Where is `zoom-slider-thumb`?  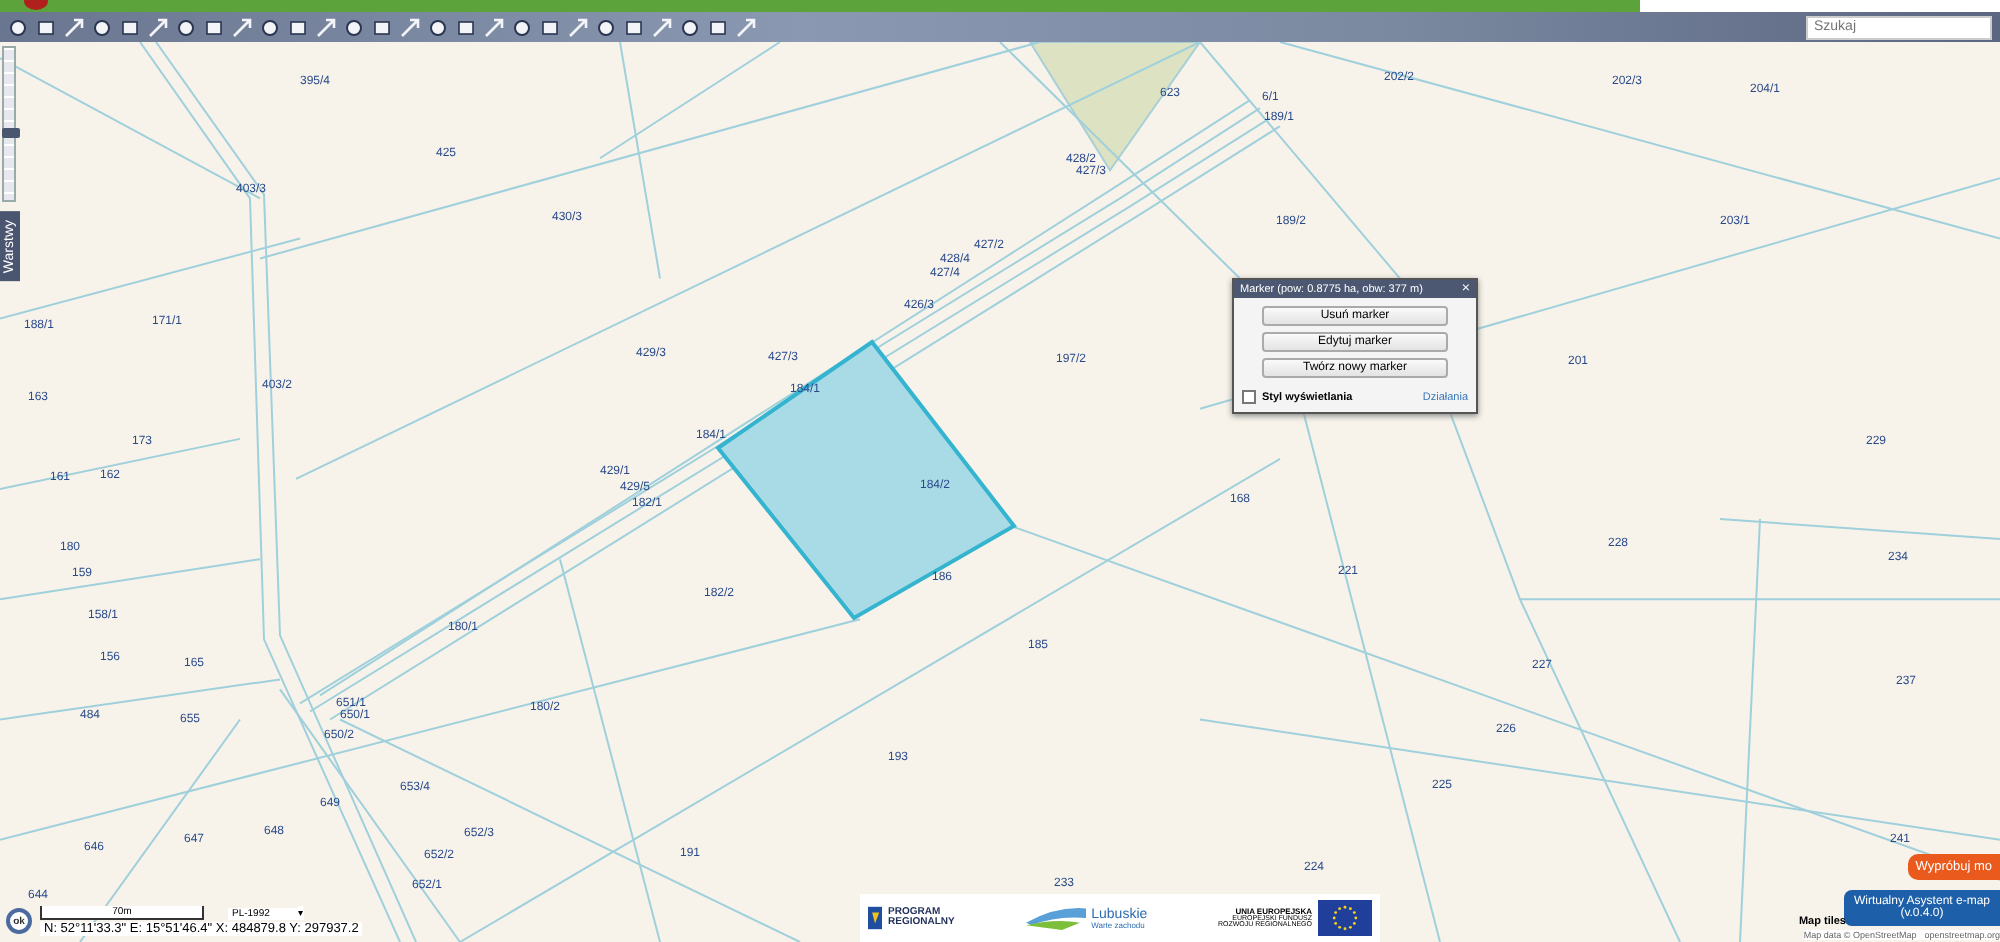
zoom-slider-thumb is located at coordinates (11, 132).